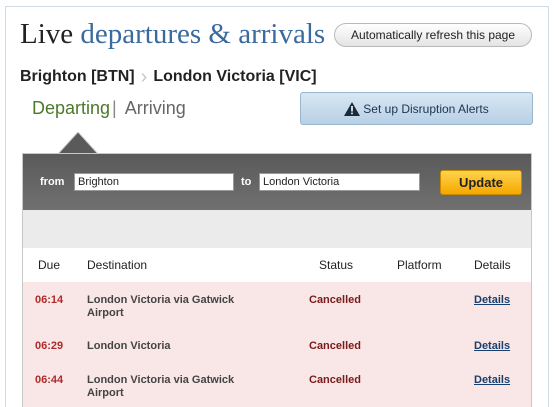 This screenshot has width=554, height=407. Describe the element at coordinates (481, 182) in the screenshot. I see `update-button: Update` at that location.